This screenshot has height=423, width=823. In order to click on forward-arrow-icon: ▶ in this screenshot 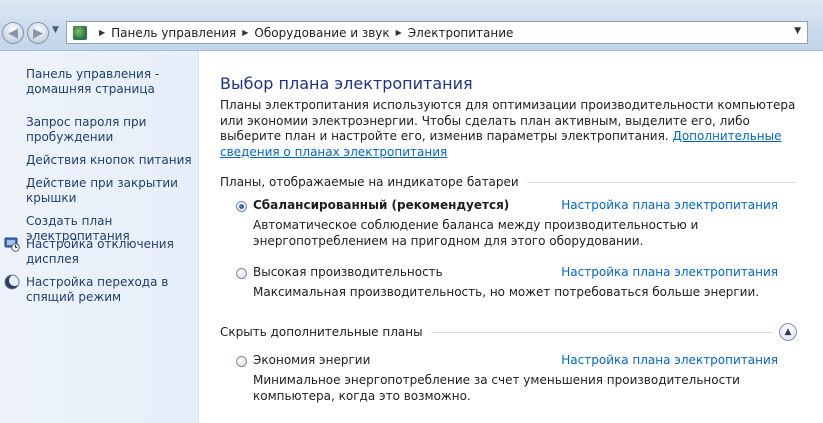, I will do `click(38, 33)`.